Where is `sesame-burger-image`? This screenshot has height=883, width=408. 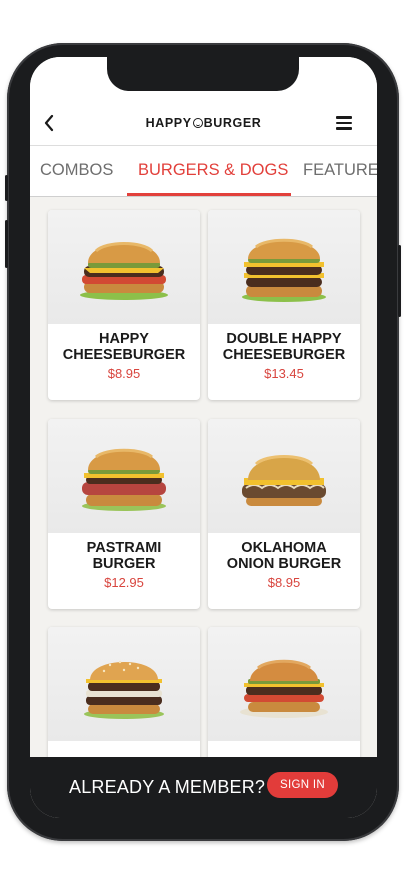
sesame-burger-image is located at coordinates (124, 689).